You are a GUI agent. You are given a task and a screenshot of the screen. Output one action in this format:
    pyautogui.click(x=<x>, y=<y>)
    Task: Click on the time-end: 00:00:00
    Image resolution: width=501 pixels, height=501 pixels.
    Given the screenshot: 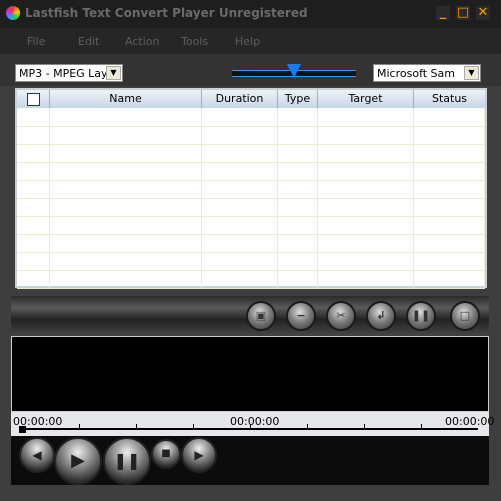 What is the action you would take?
    pyautogui.click(x=470, y=421)
    